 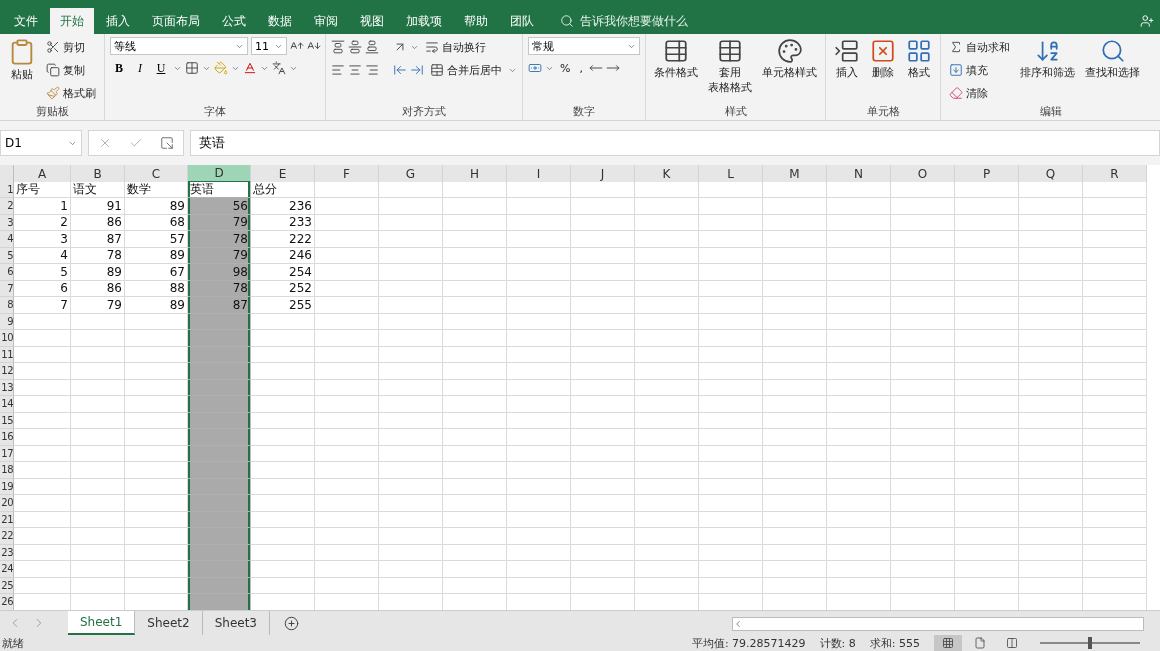 I want to click on table-cell: 254, so click(x=283, y=272).